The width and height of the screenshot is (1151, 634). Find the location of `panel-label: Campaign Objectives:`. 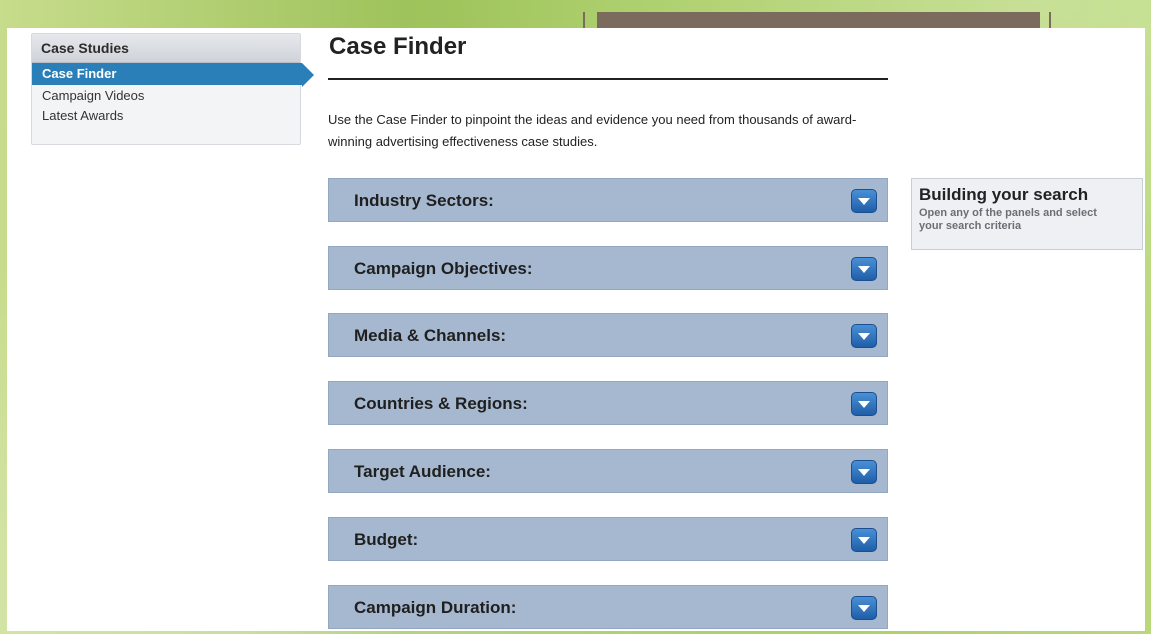

panel-label: Campaign Objectives: is located at coordinates (443, 268).